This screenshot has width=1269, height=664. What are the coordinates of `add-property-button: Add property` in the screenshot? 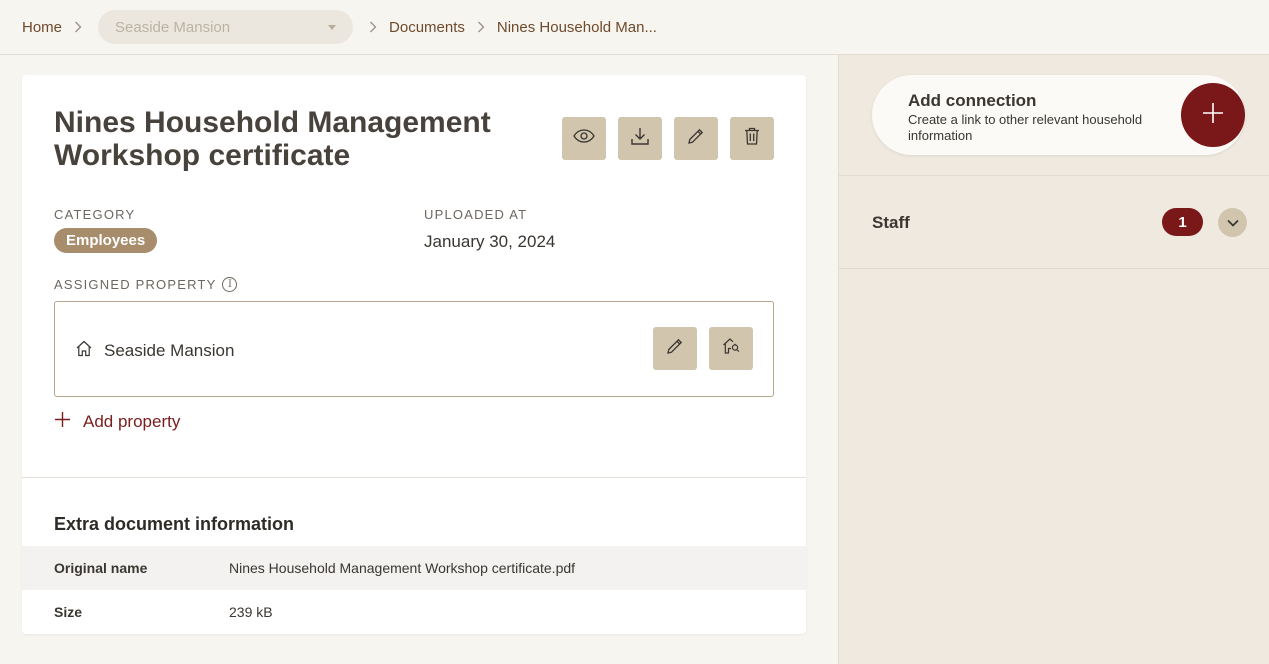 It's located at (117, 422).